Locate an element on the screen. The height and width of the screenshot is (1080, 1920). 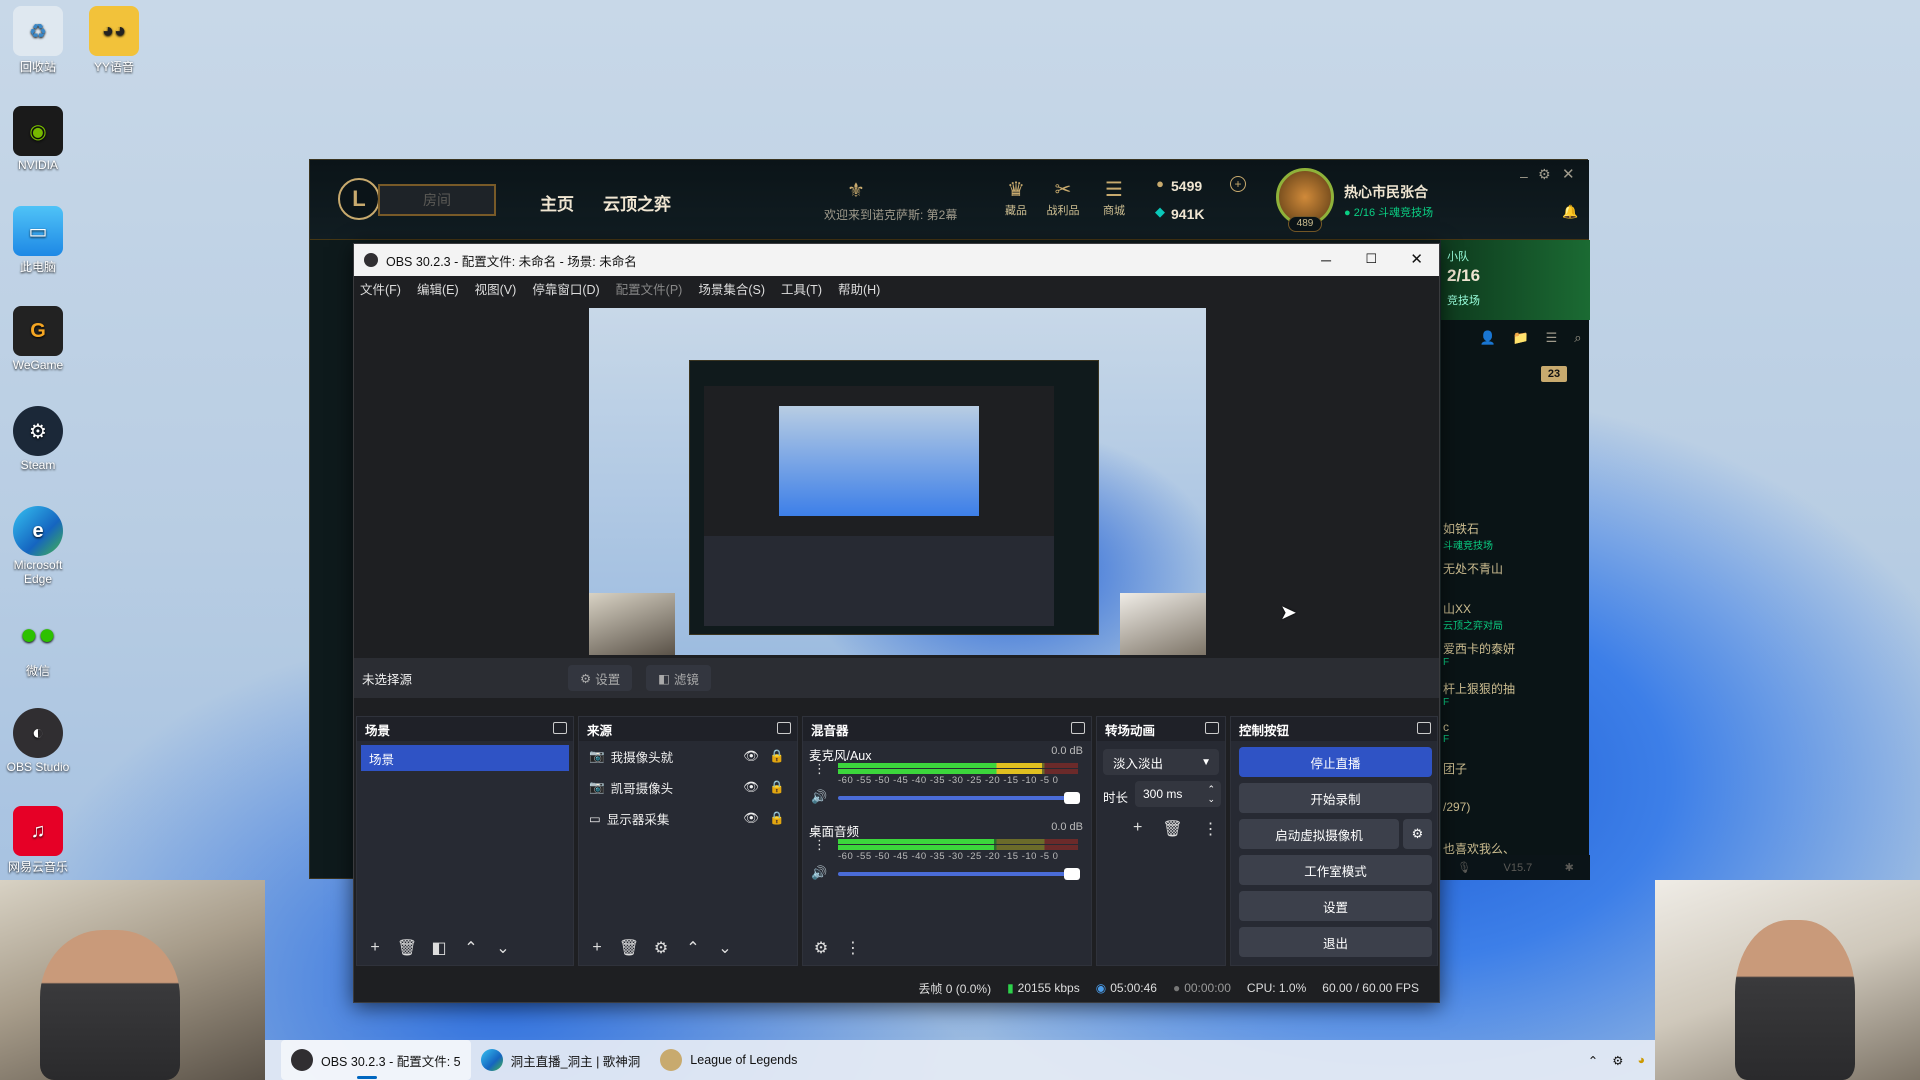
summoner-name: 热心市民张合 is located at coordinates (1386, 192).